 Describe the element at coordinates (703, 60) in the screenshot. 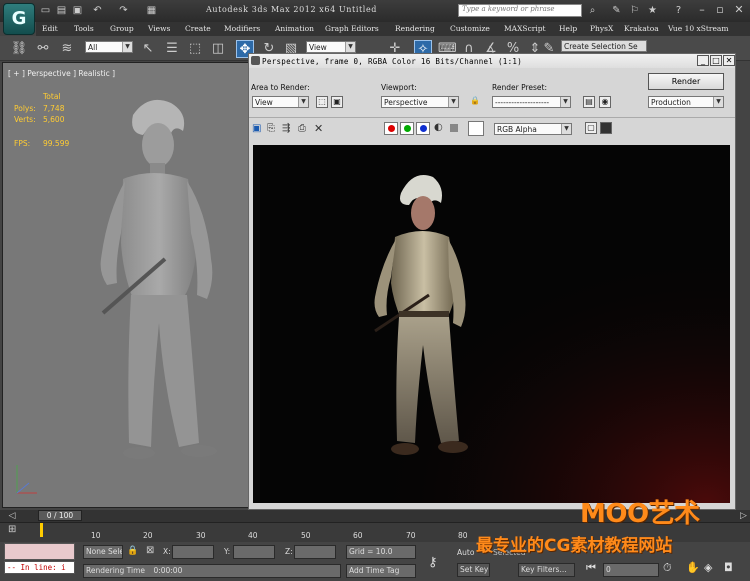

I see `rf-minimize-icon: _` at that location.